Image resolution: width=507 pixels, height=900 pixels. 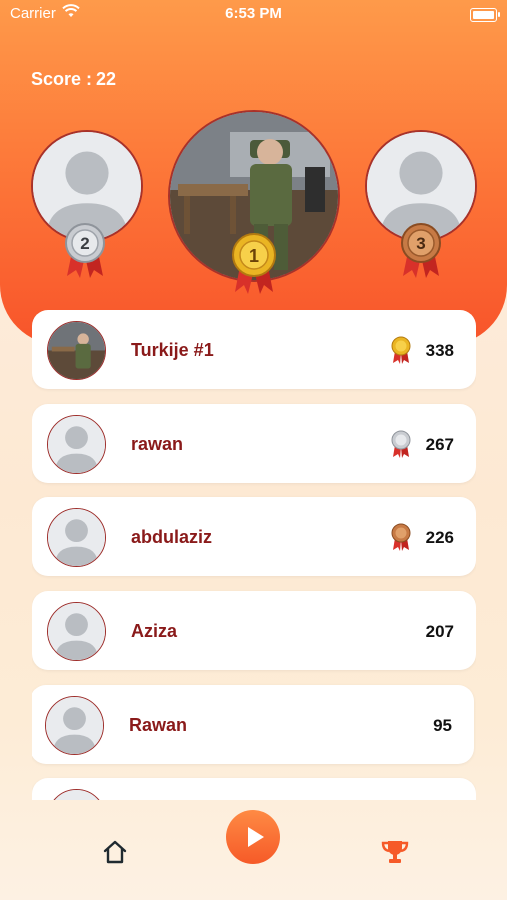 I want to click on score-display: Score :22, so click(x=75, y=79).